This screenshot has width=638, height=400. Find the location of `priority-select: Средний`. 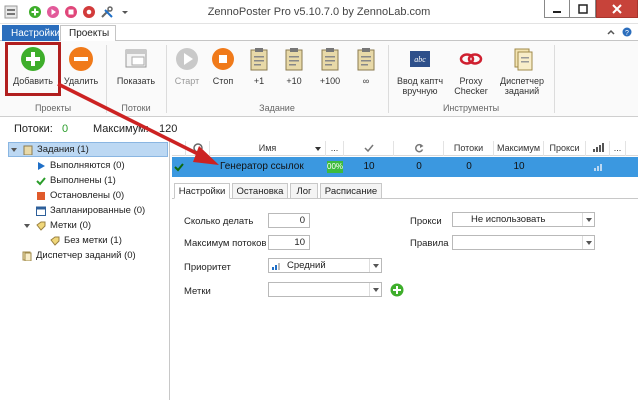

priority-select: Средний is located at coordinates (325, 265).